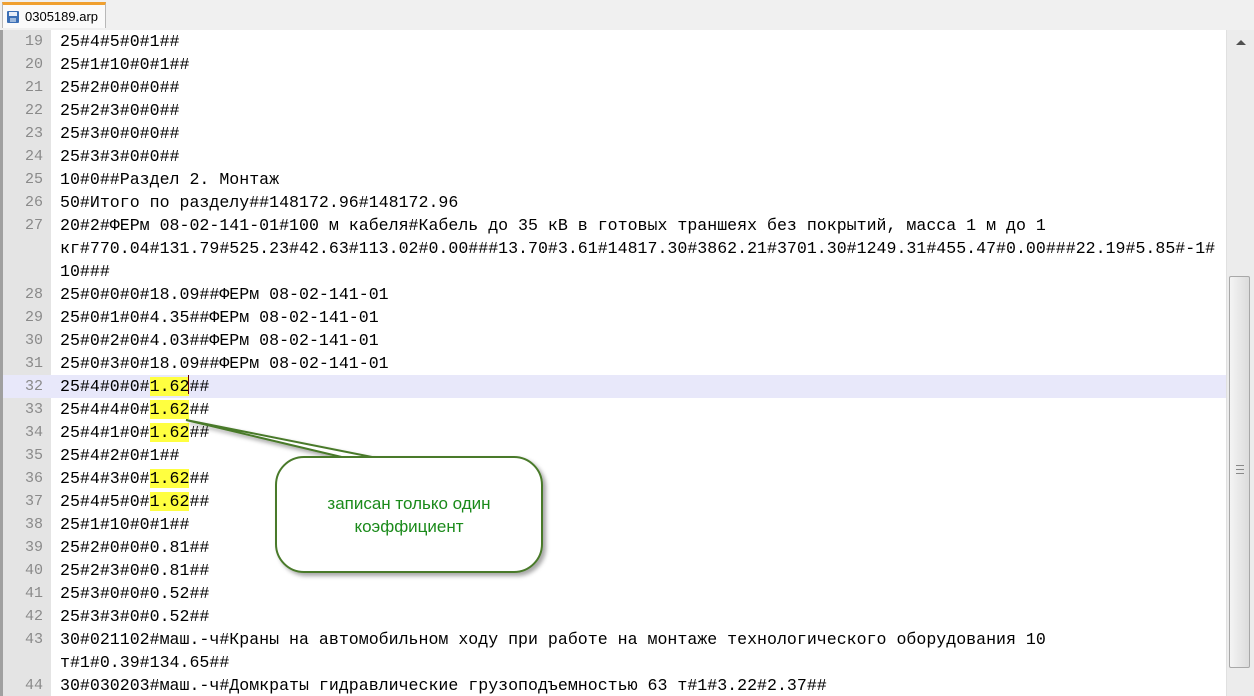 The height and width of the screenshot is (696, 1254). What do you see at coordinates (614, 570) in the screenshot?
I see `editor-line: 40 25#2#3#0#0.81##` at bounding box center [614, 570].